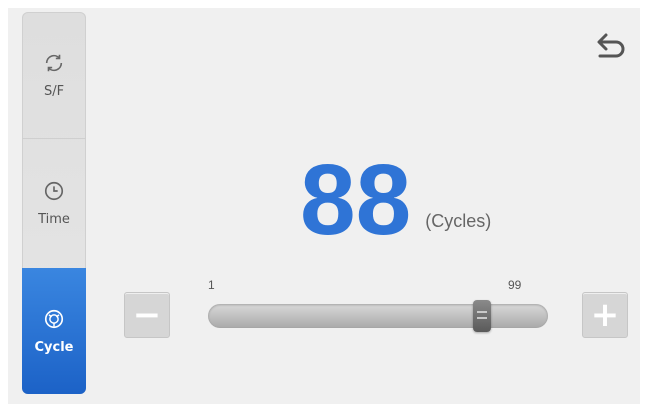 The height and width of the screenshot is (412, 648). What do you see at coordinates (54, 219) in the screenshot?
I see `tab-label-time: Time` at bounding box center [54, 219].